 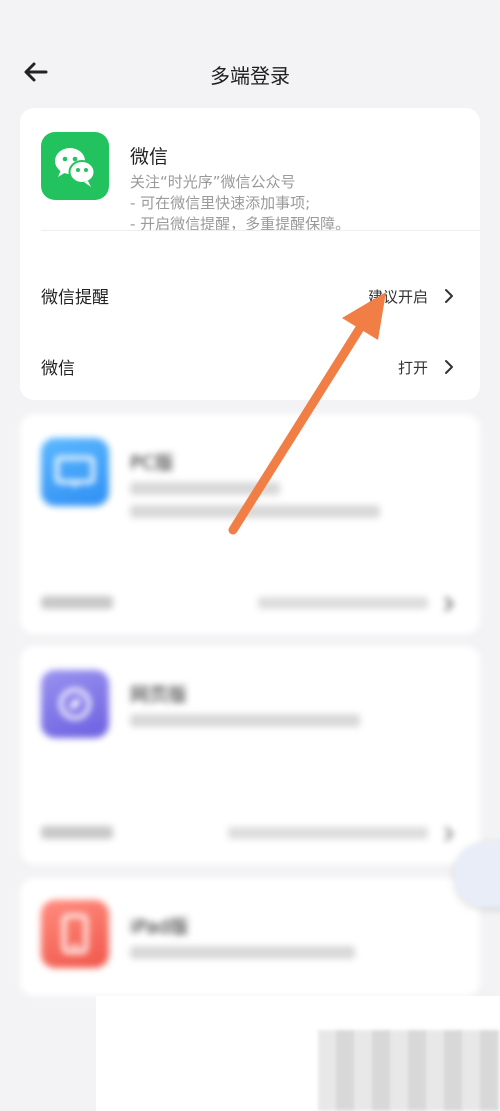 I want to click on ipad-description-placeholder, so click(x=242, y=950).